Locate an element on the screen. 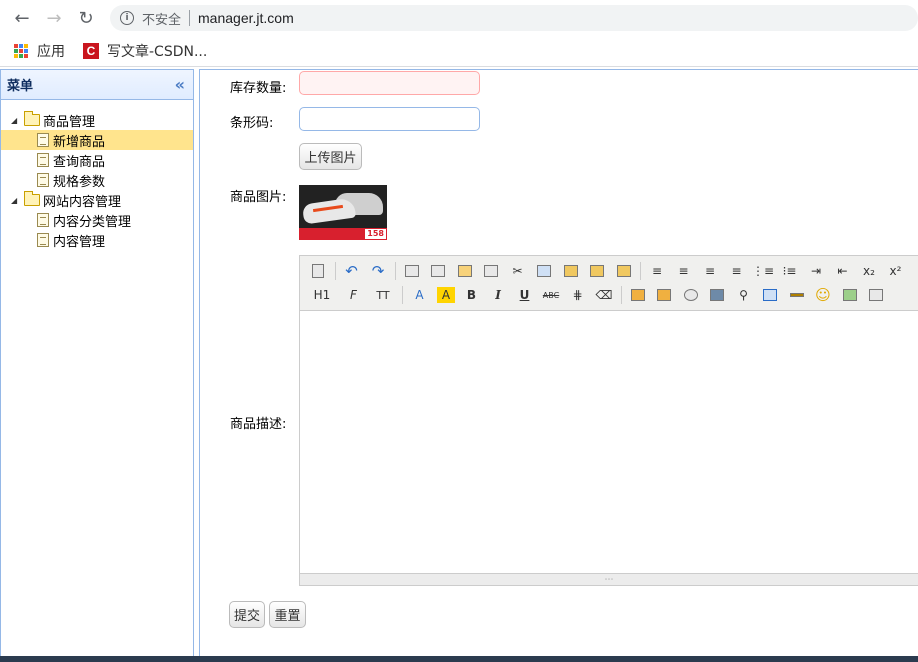 The height and width of the screenshot is (662, 918). editor-resize-handle: ⋯ is located at coordinates (609, 579).